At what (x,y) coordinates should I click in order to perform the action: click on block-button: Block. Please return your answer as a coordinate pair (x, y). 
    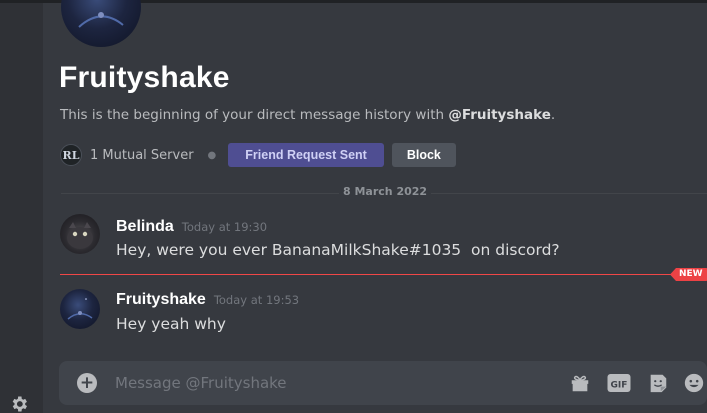
    Looking at the image, I should click on (423, 155).